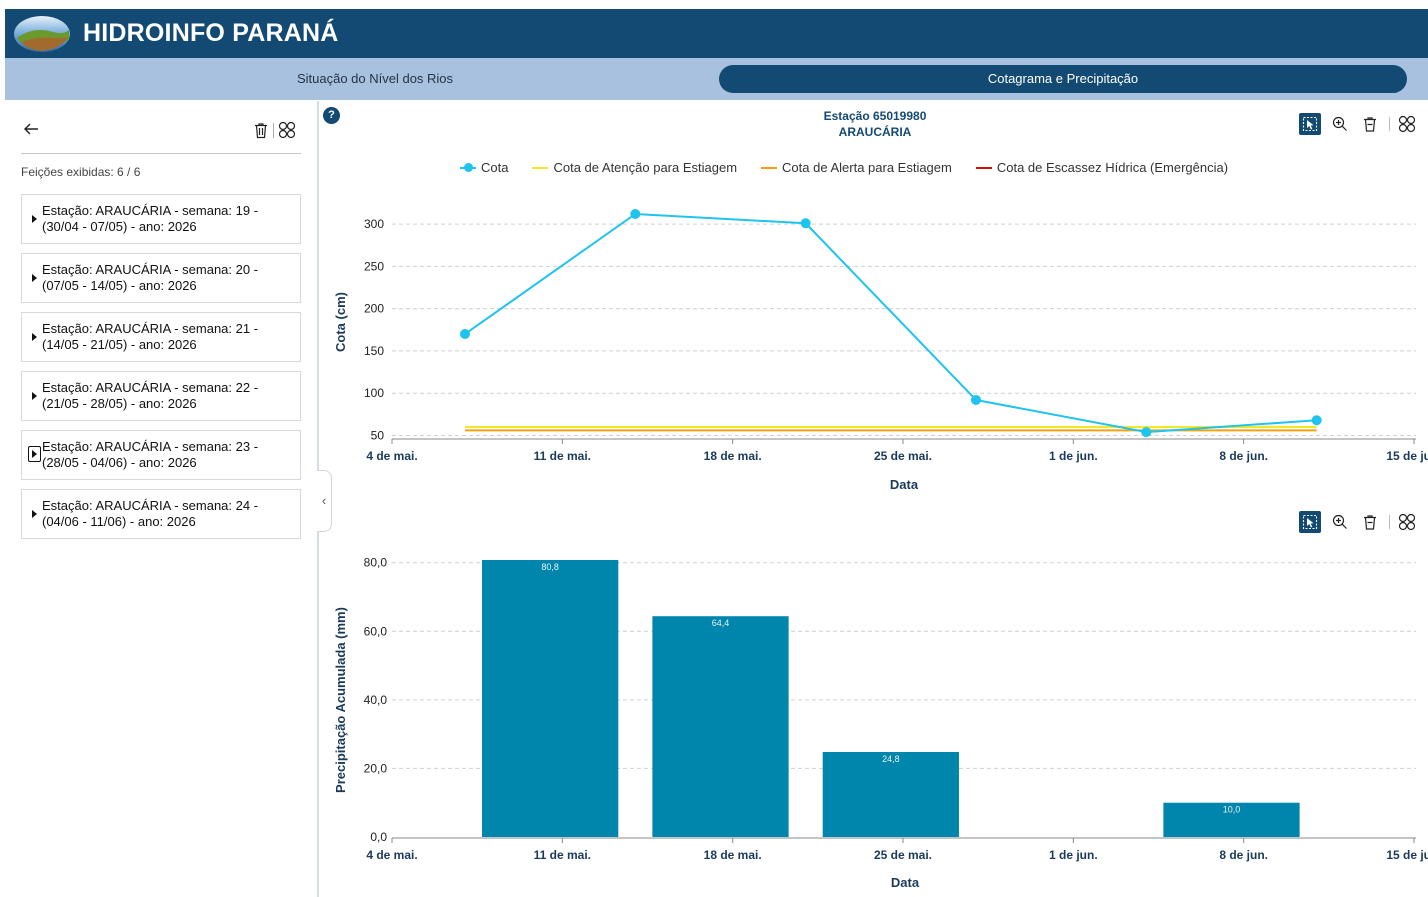 The width and height of the screenshot is (1428, 897). I want to click on expand-triangle-focused-icon, so click(34, 454).